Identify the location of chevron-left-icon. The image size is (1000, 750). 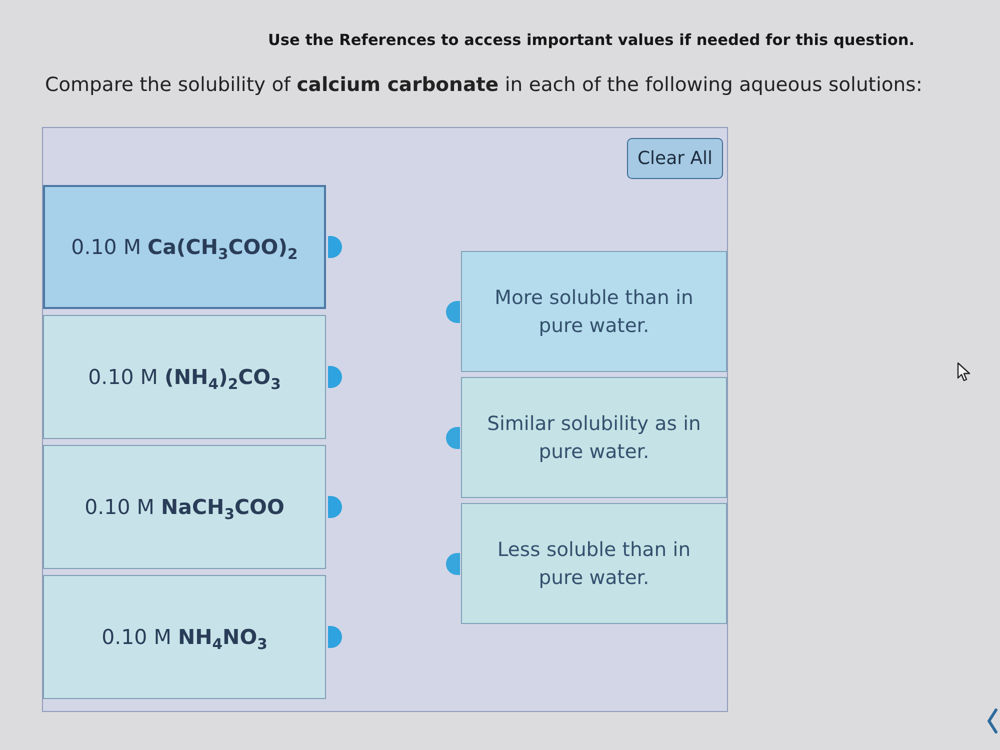
(992, 721).